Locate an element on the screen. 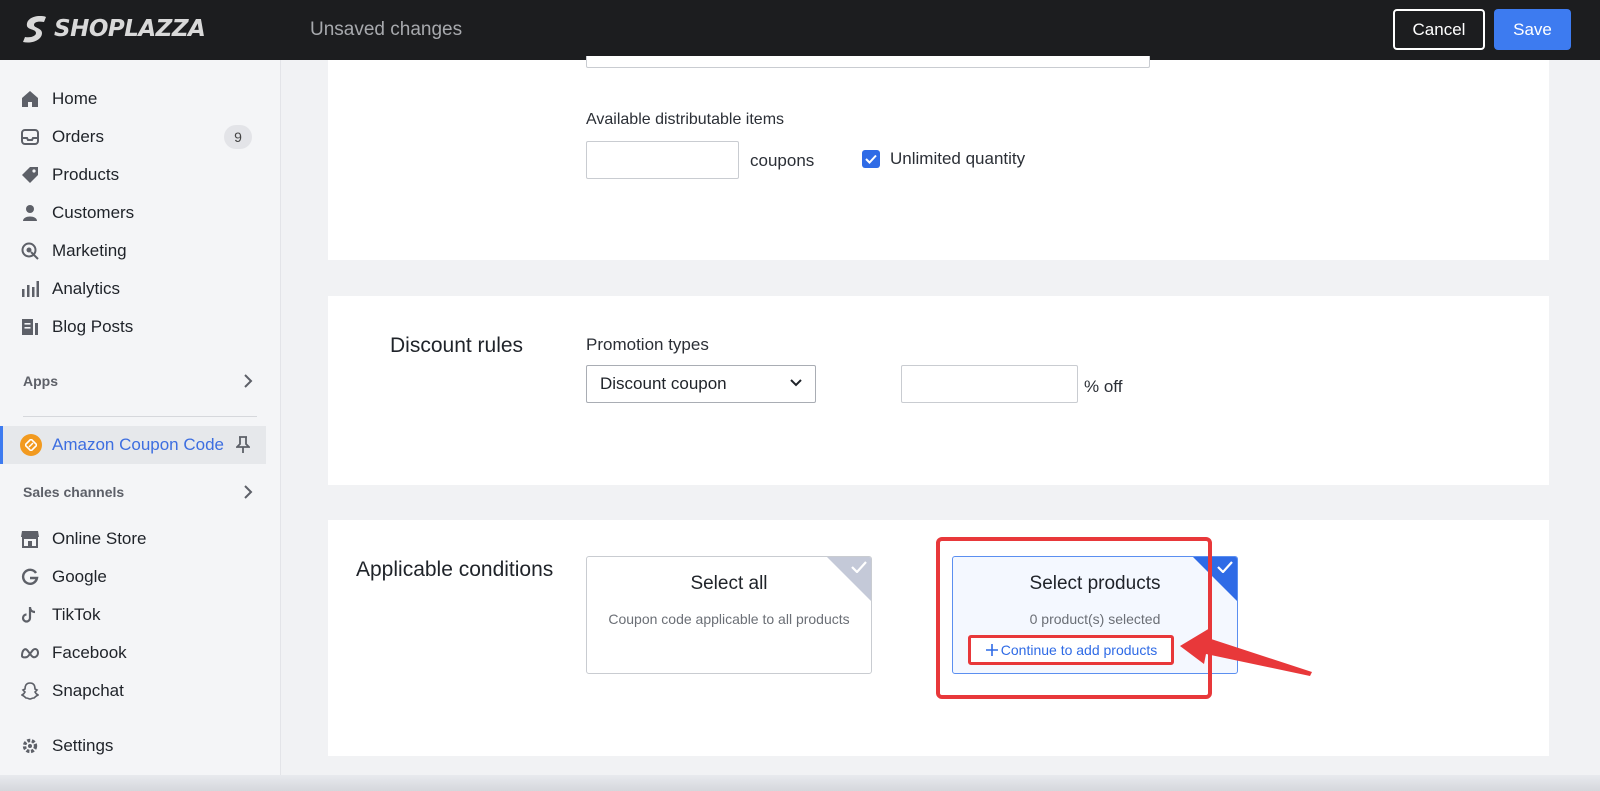 This screenshot has height=791, width=1600. sidebar-item-facebook: Facebook is located at coordinates (140, 653).